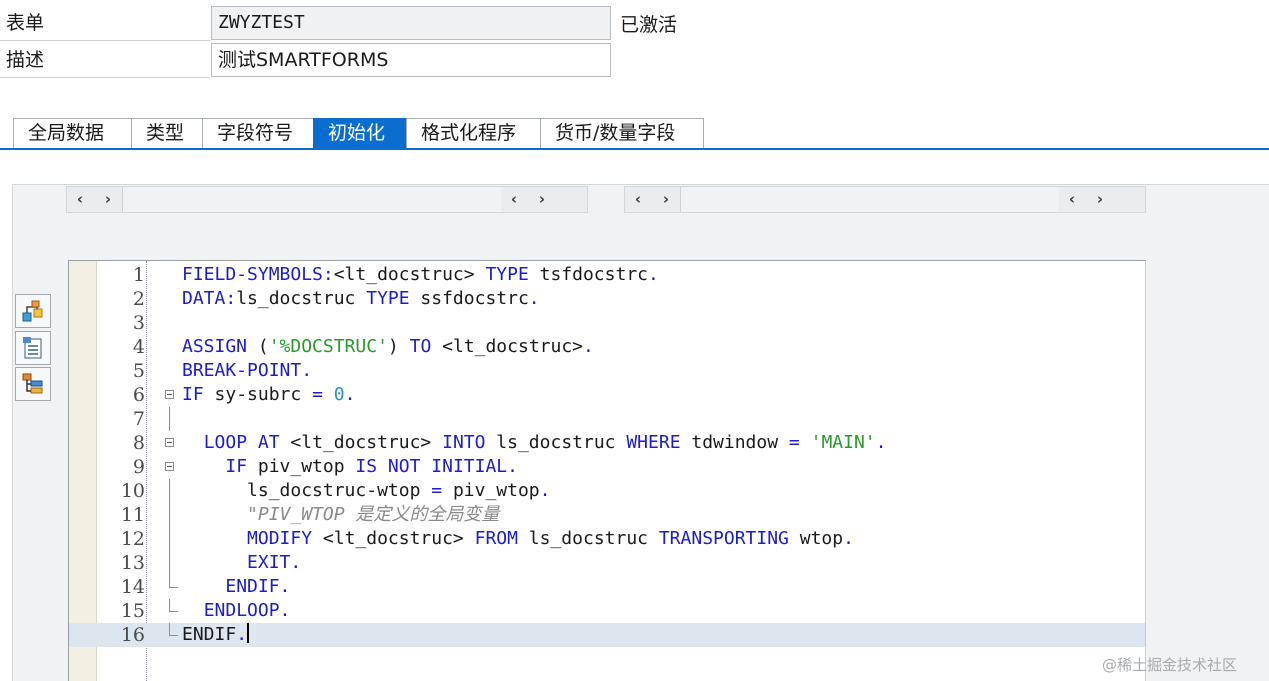 This screenshot has width=1269, height=681. What do you see at coordinates (607, 347) in the screenshot?
I see `code-line: 4 ASSIGN ('%DOCSTRUC') TO <lt_docstruc>.` at bounding box center [607, 347].